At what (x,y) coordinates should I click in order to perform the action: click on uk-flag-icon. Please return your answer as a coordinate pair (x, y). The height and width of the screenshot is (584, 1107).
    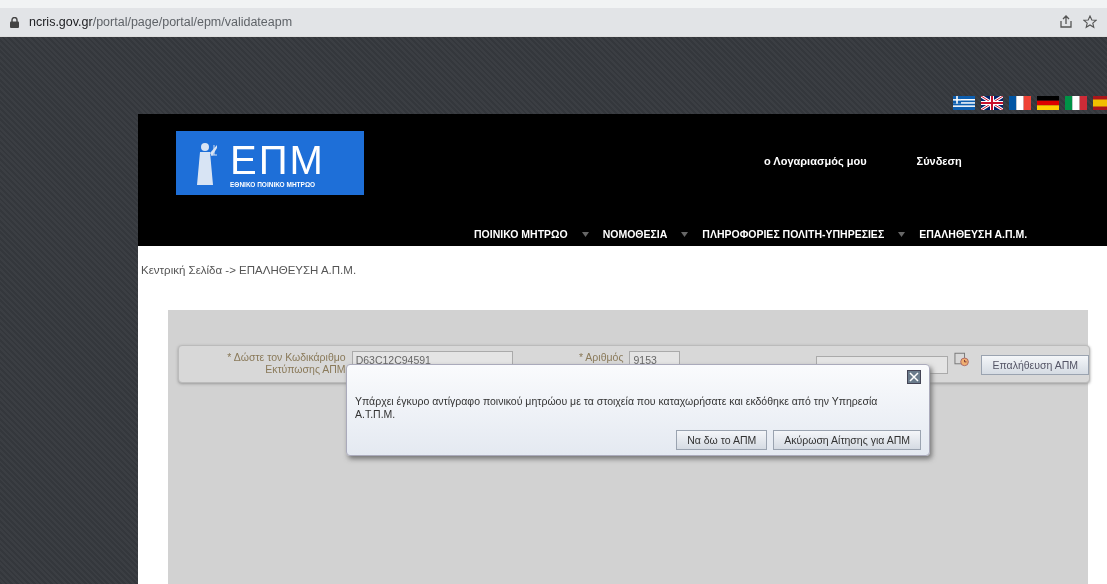
    Looking at the image, I should click on (992, 103).